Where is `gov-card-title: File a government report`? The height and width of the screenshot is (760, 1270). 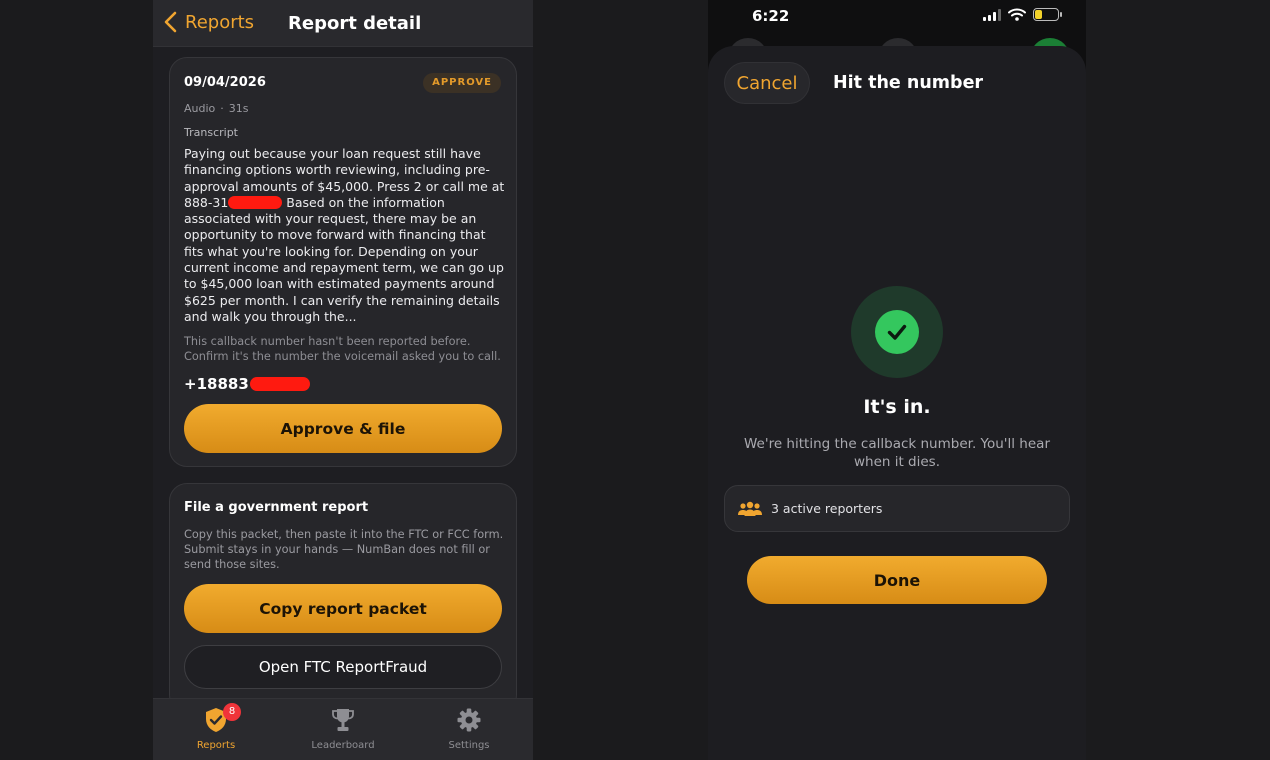 gov-card-title: File a government report is located at coordinates (276, 507).